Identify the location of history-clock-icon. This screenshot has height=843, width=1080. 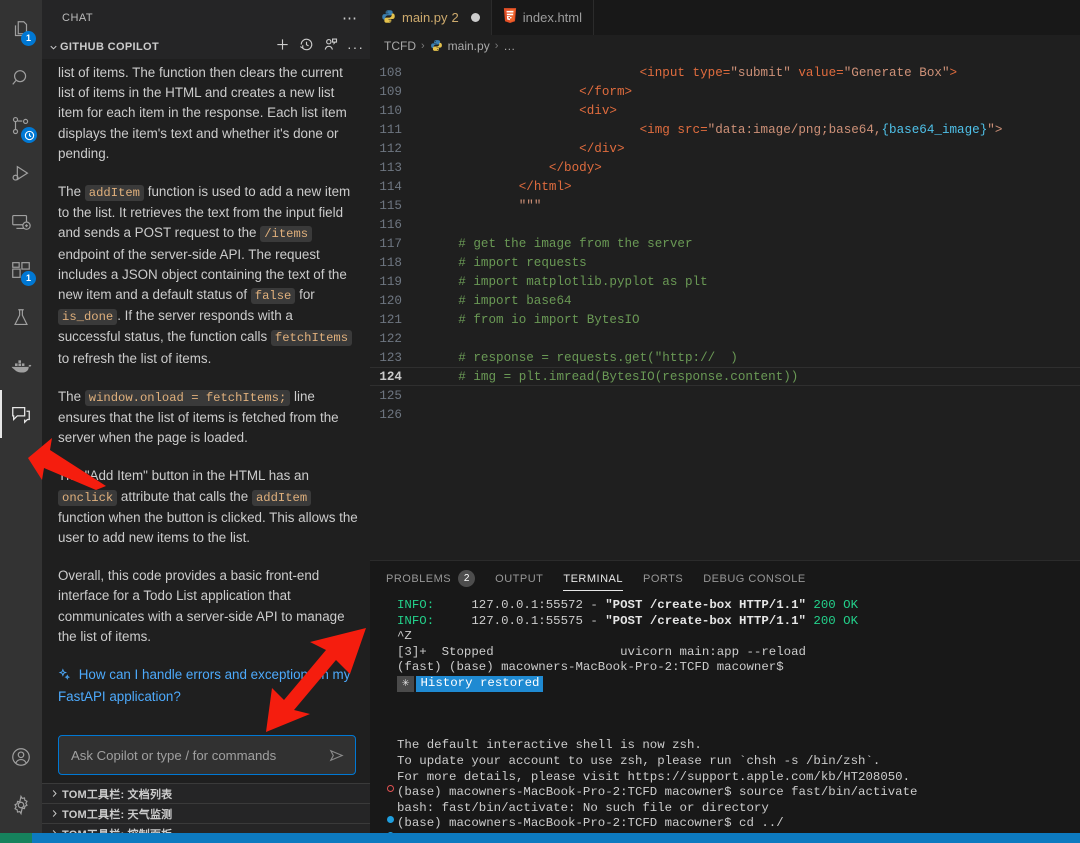
(306, 47).